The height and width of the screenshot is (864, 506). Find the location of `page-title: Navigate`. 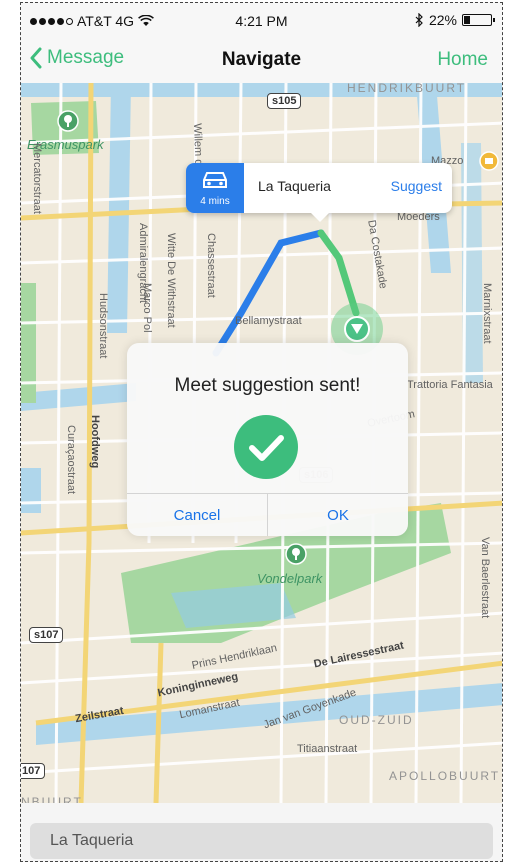

page-title: Navigate is located at coordinates (261, 59).